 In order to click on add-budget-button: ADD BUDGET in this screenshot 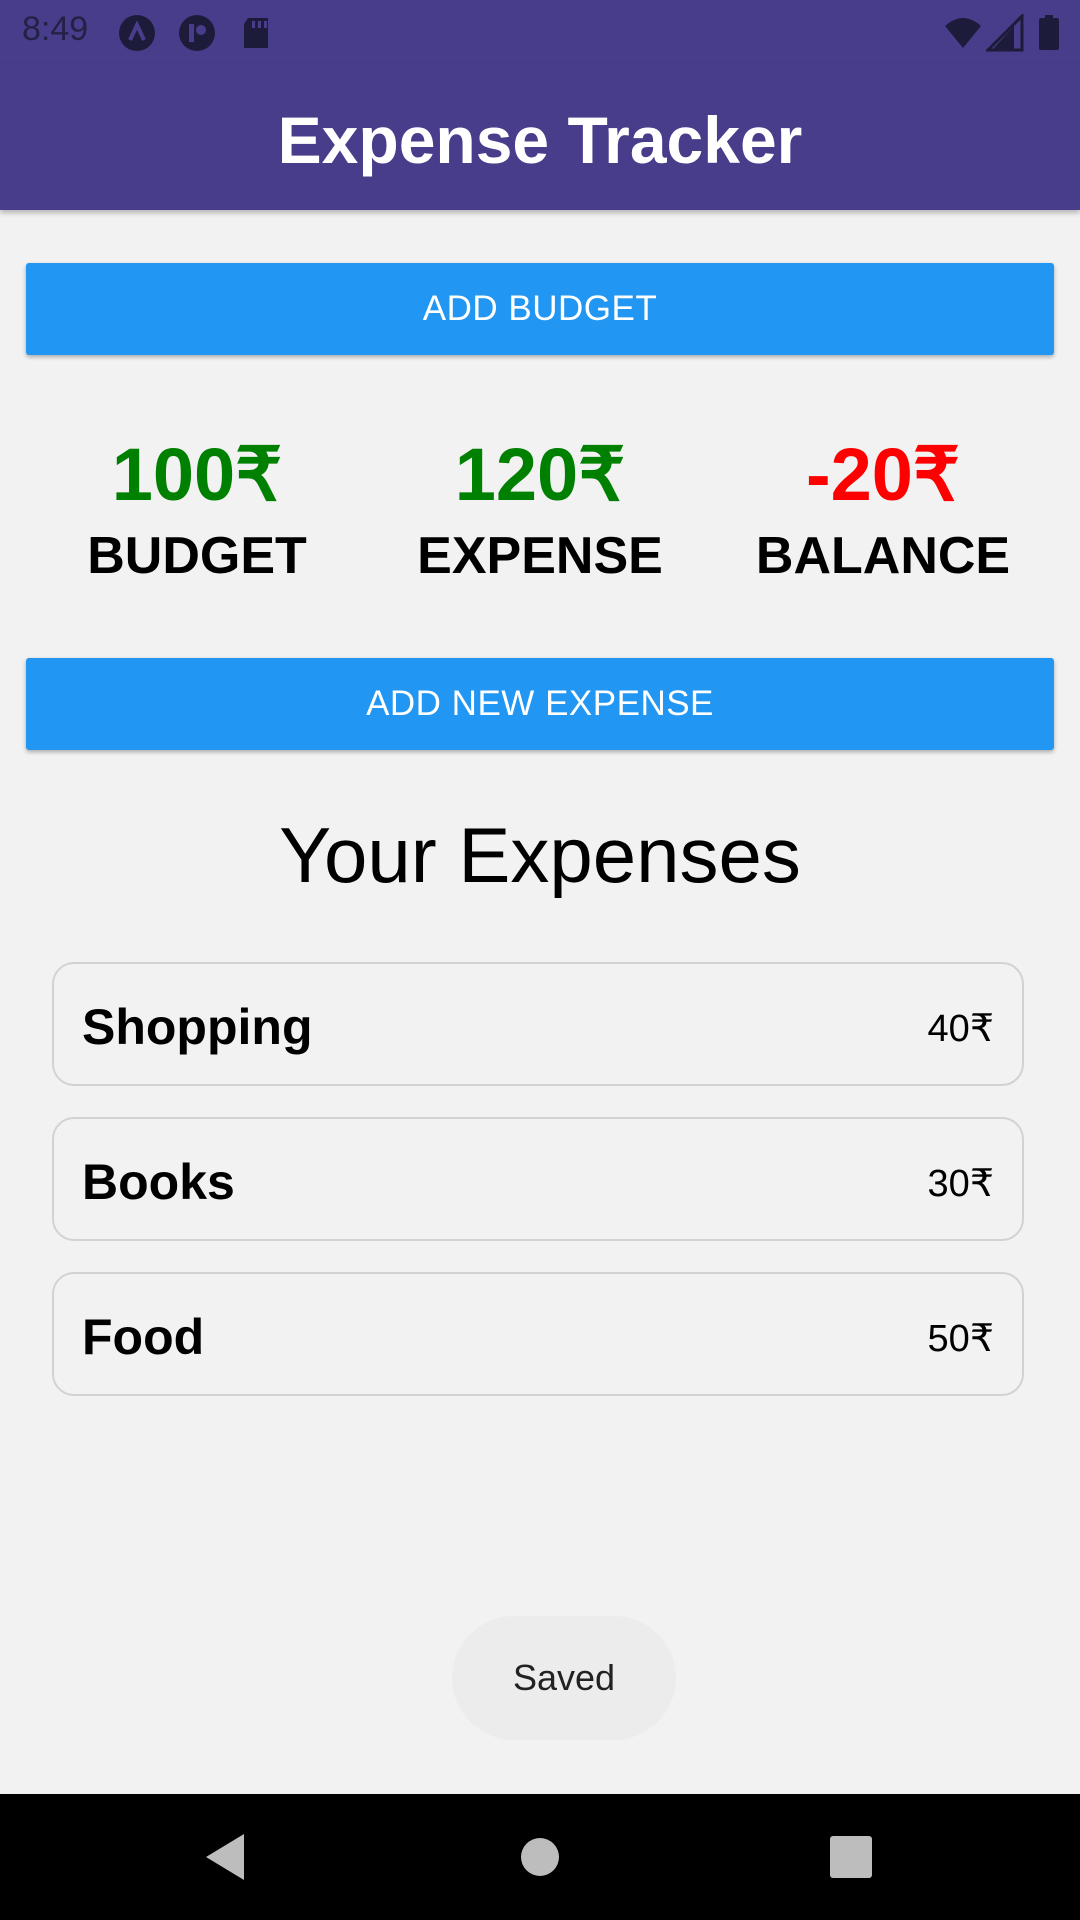, I will do `click(540, 309)`.